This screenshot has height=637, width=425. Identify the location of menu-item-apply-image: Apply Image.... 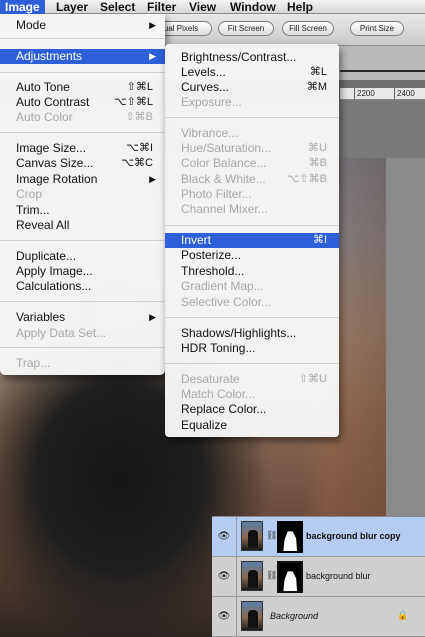
(82, 271).